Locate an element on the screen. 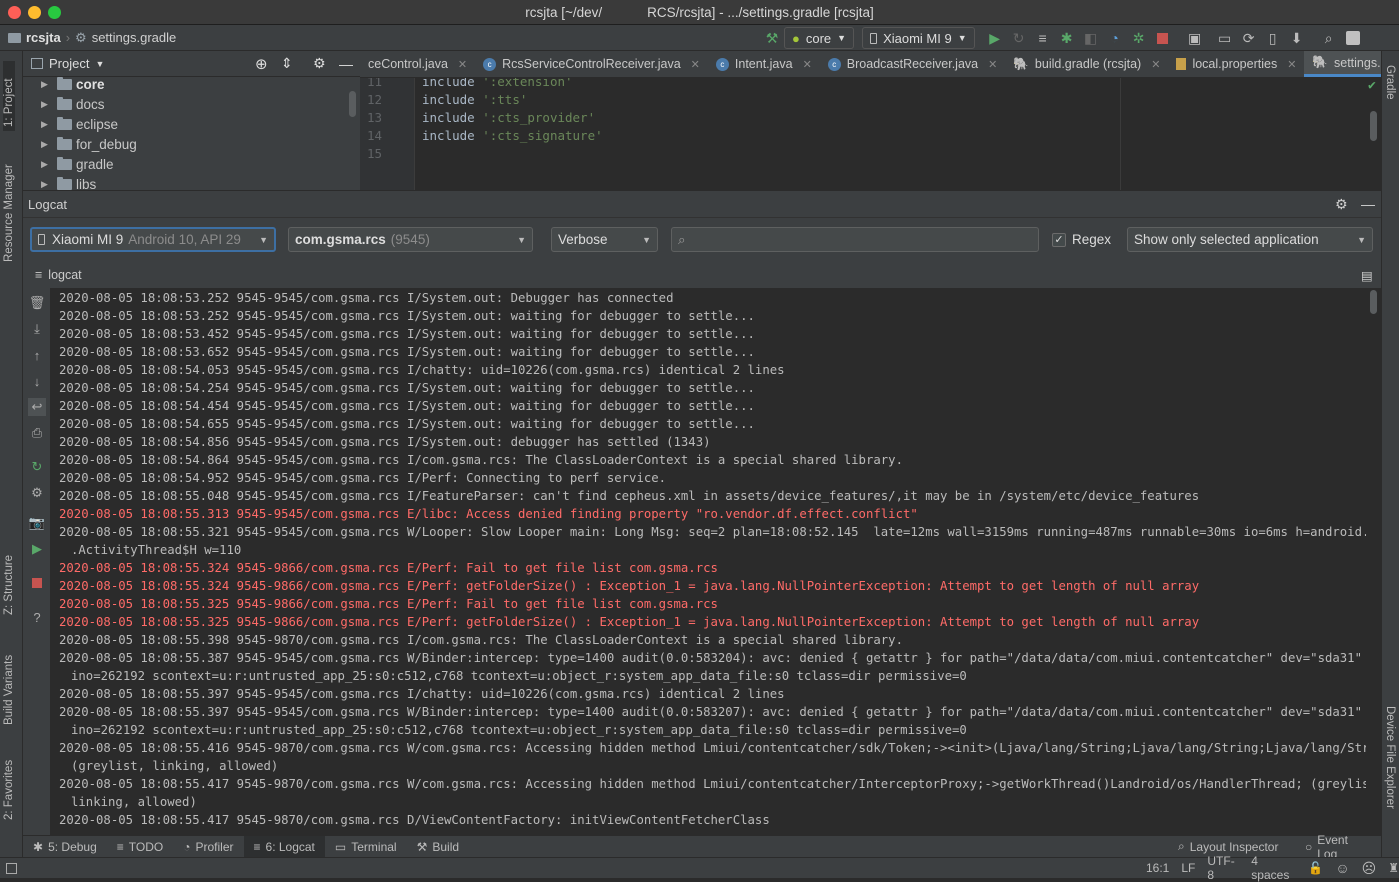  trash-icon: 🗑 is located at coordinates (37, 303).